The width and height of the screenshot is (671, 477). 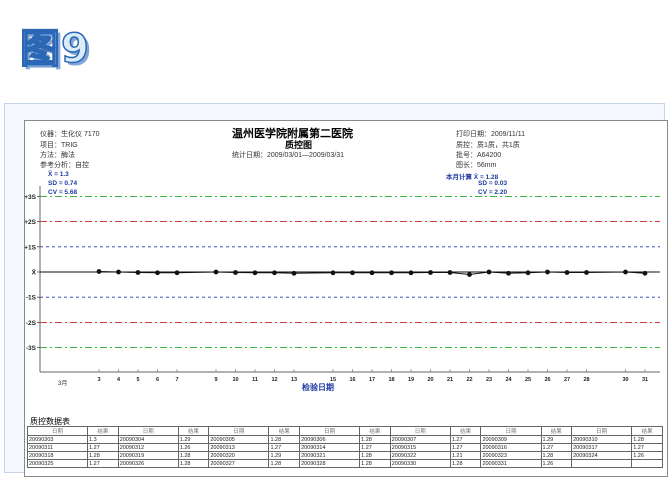 I want to click on x-tick-label: 4, so click(x=119, y=380).